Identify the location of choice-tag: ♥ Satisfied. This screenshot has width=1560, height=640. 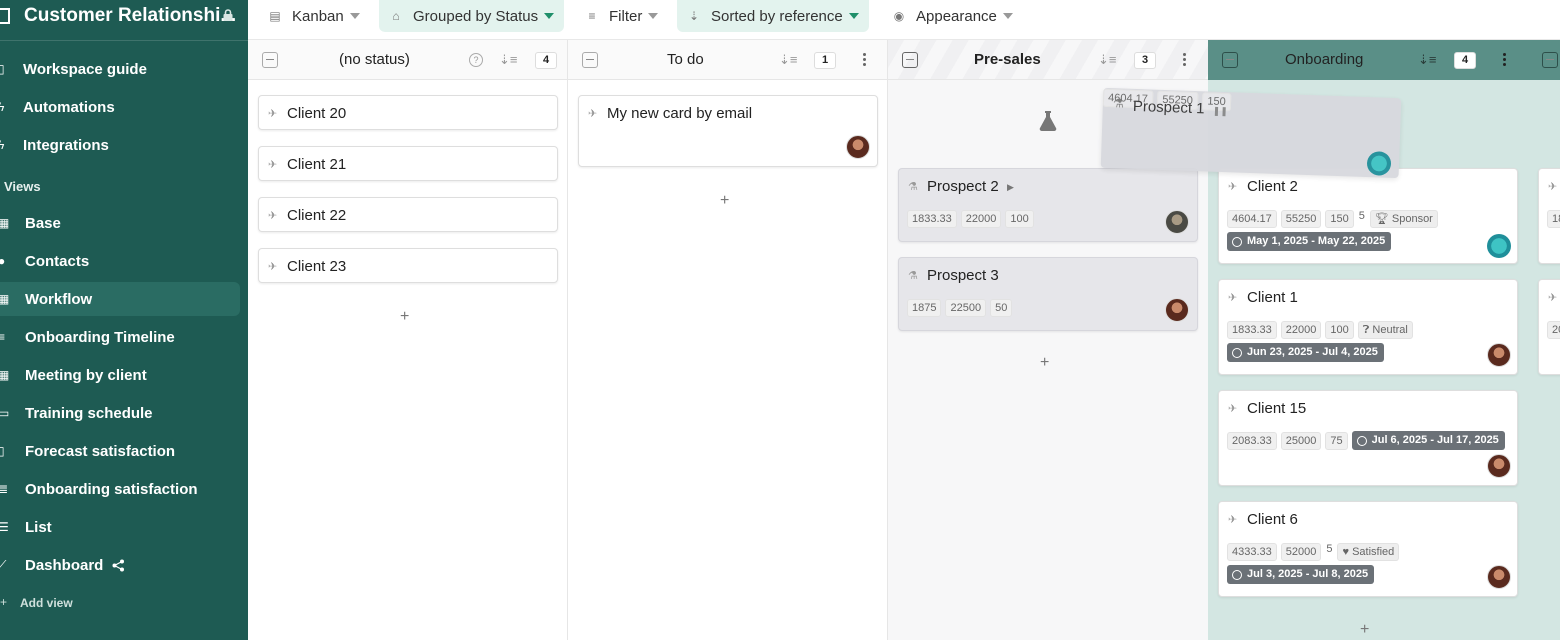
(1368, 552).